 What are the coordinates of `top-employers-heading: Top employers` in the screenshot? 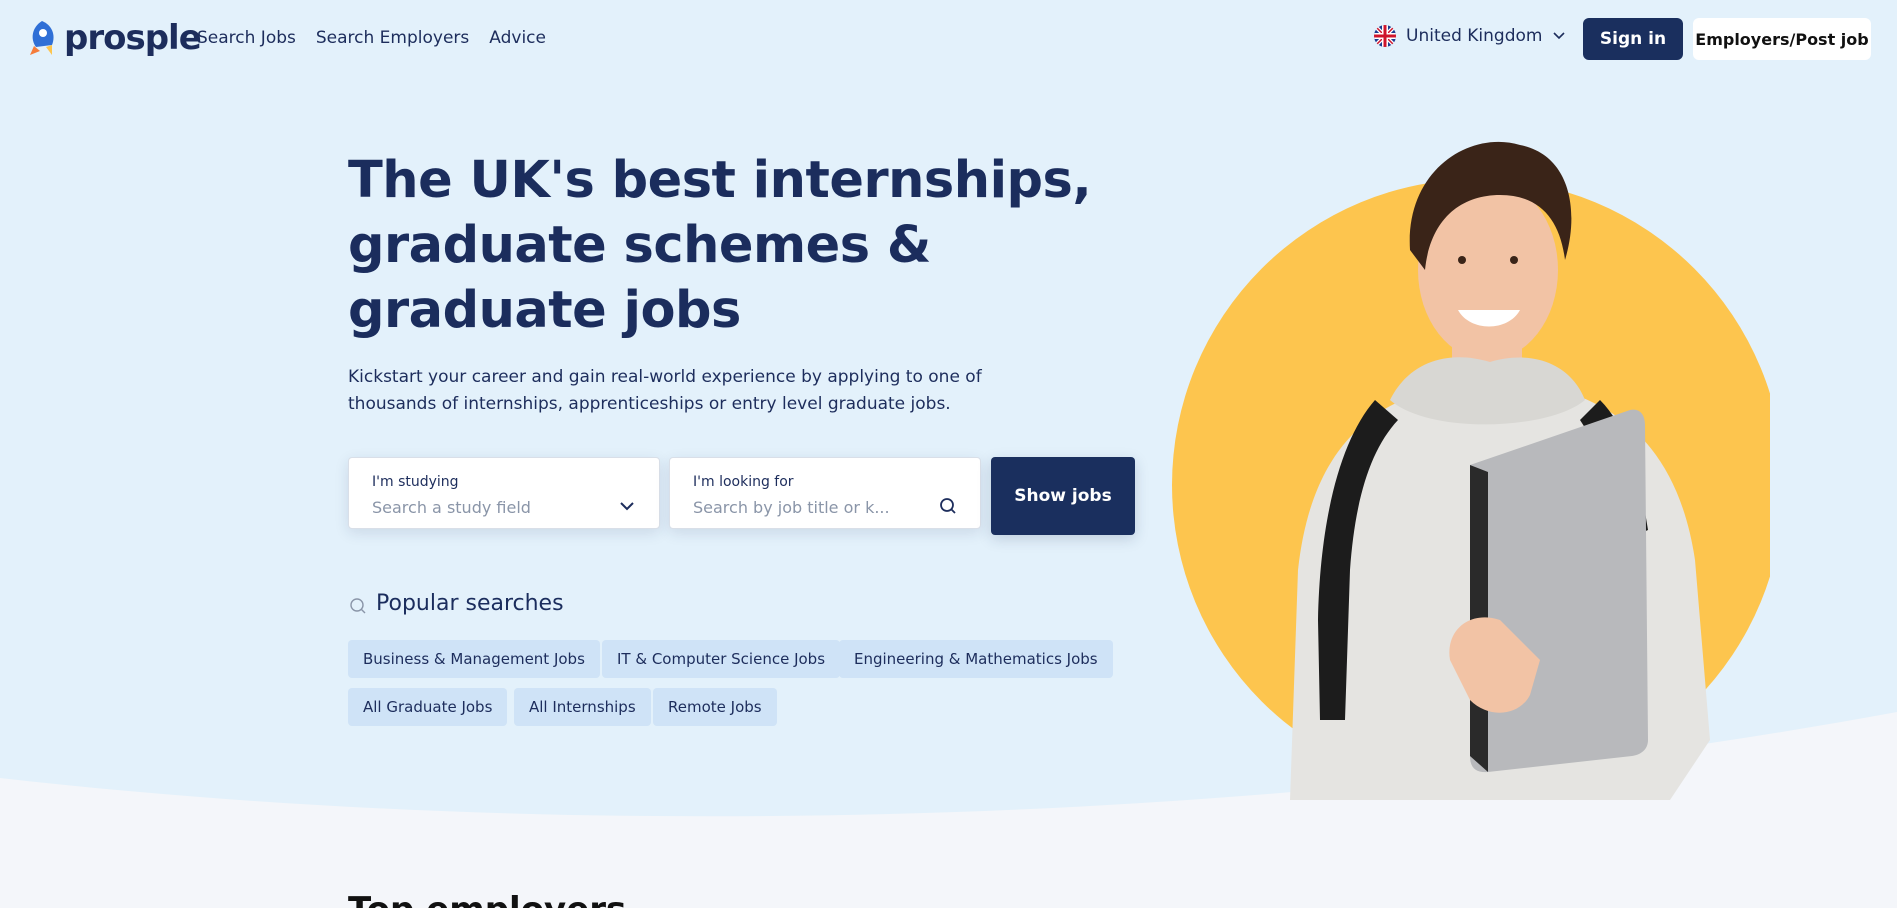 It's located at (487, 899).